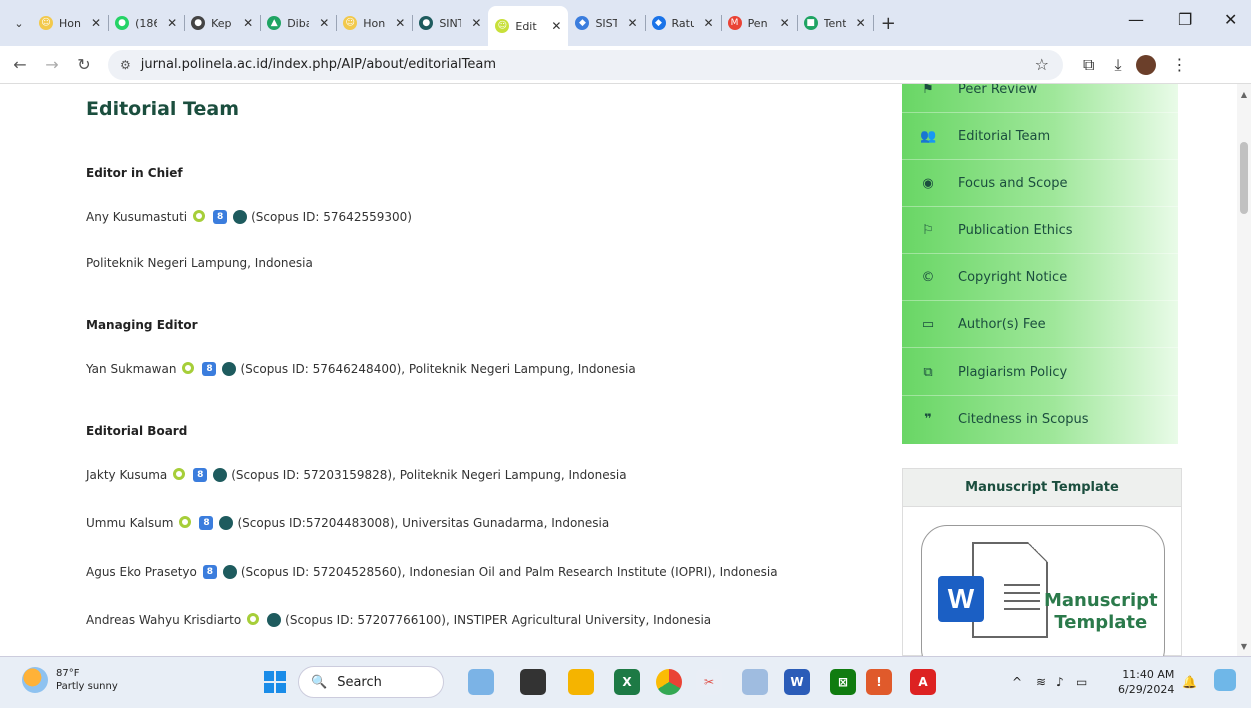 This screenshot has width=1251, height=708. I want to click on sidebar-item-peer-review: ⚑ Peer Review, so click(1040, 98).